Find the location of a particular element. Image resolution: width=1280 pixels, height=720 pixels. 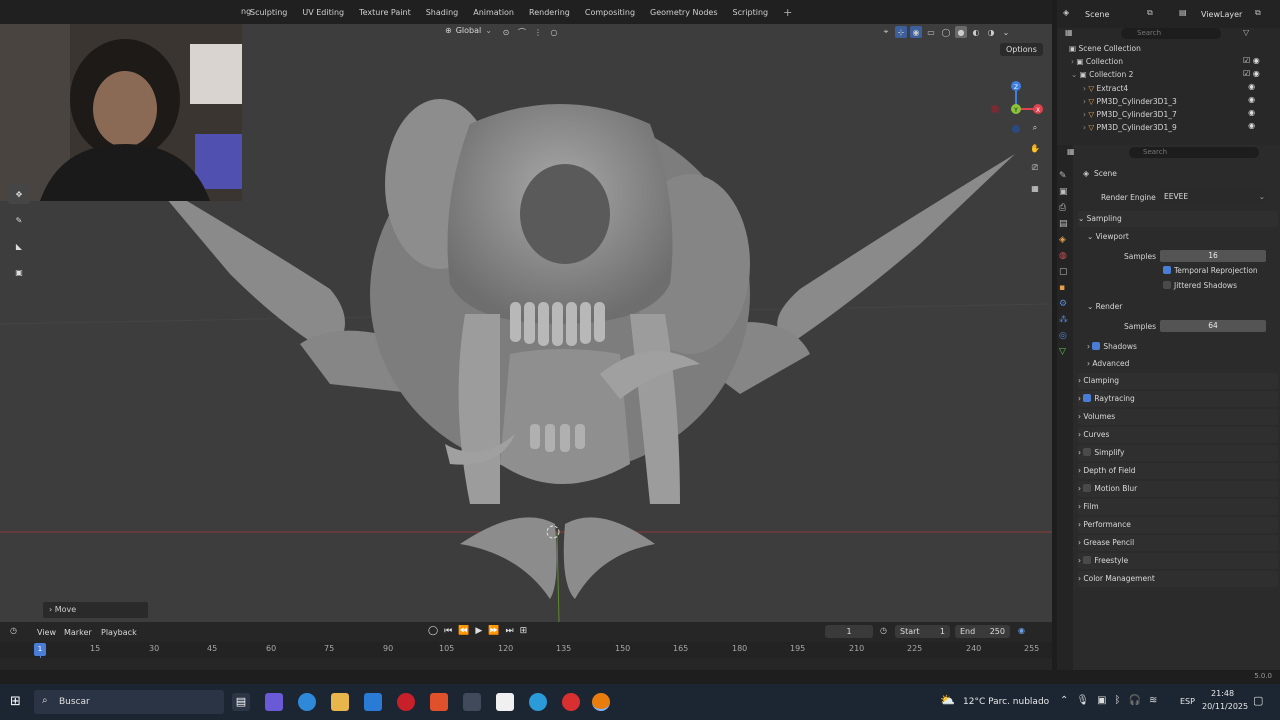

outliner-row-scene-collection: ▣ Scene Collection is located at coordinates (1168, 48).